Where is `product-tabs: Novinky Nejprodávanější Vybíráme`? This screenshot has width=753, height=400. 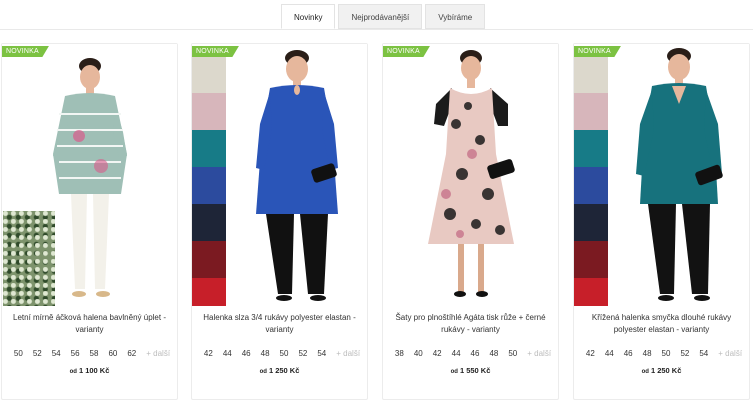 product-tabs: Novinky Nejprodávanější Vybíráme is located at coordinates (384, 17).